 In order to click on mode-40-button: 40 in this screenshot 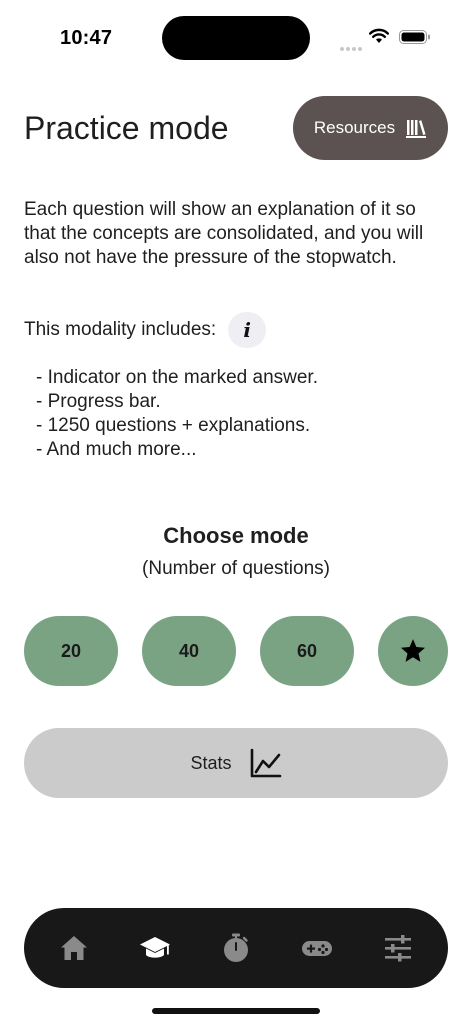, I will do `click(189, 651)`.